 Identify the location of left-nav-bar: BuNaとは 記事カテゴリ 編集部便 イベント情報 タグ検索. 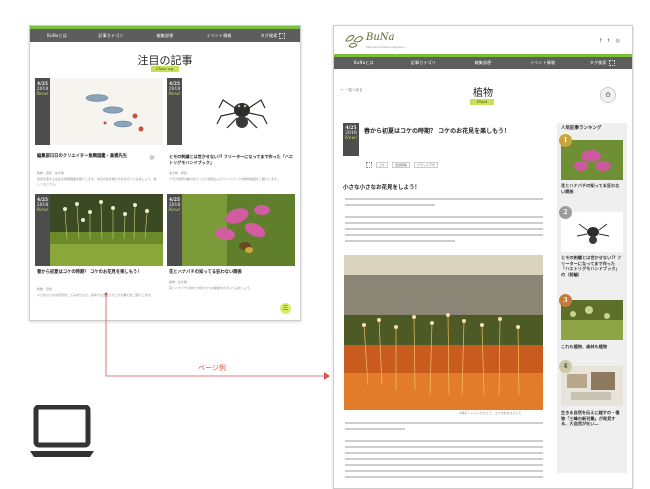
(165, 34).